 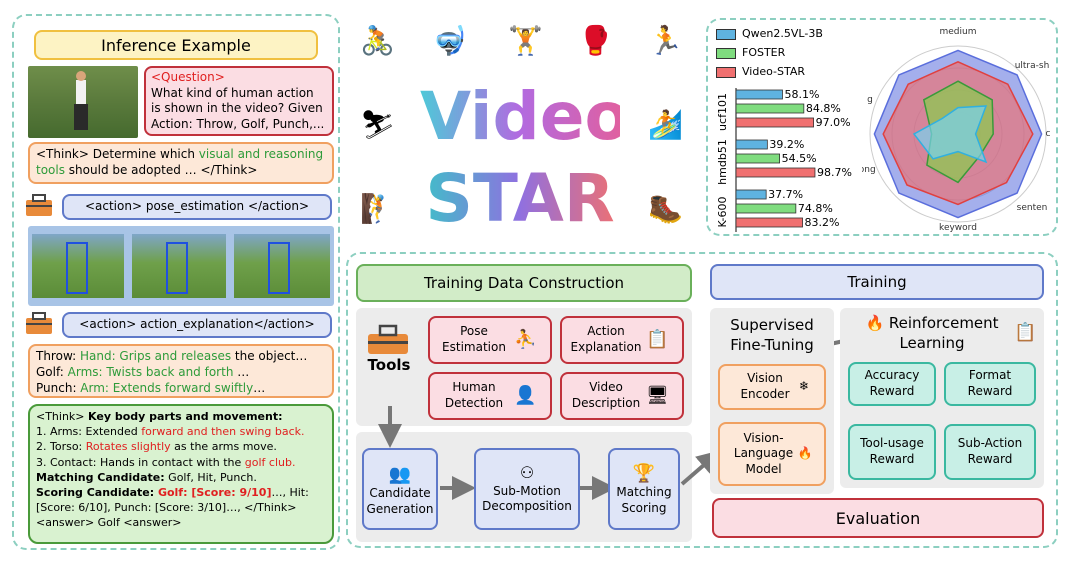 What do you see at coordinates (400, 489) in the screenshot?
I see `step-candidate-generation: 👥 Candidate Generation` at bounding box center [400, 489].